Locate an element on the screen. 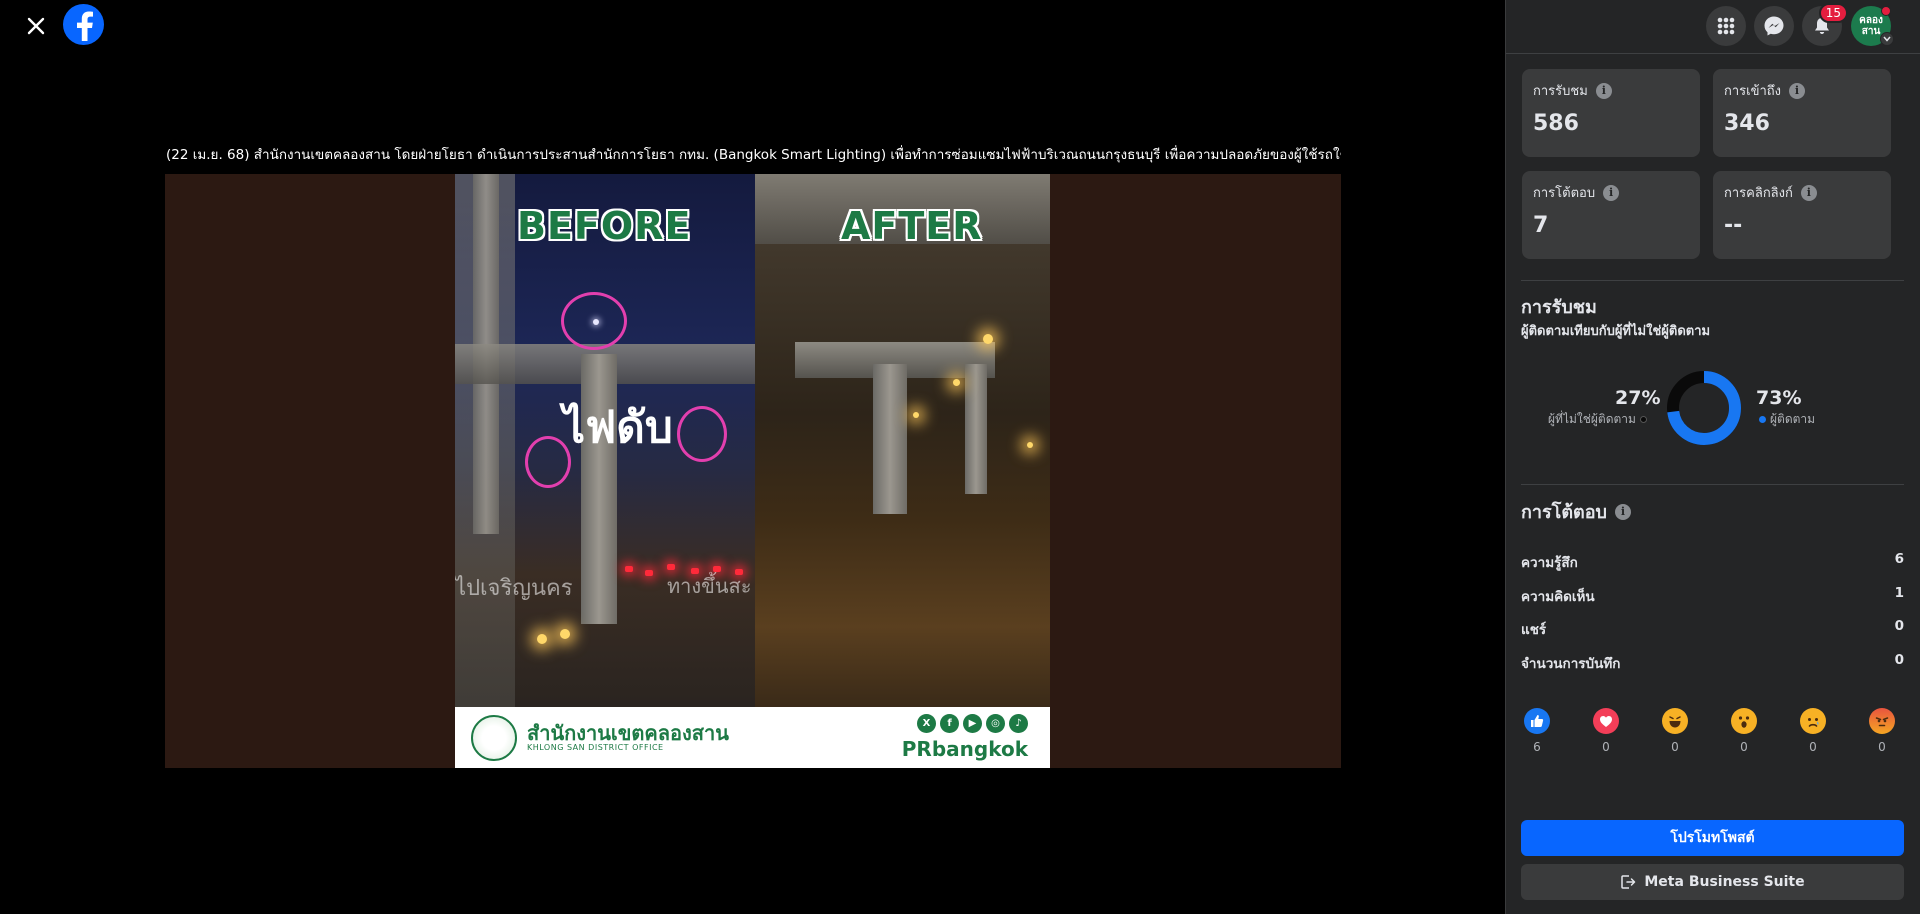 The image size is (1920, 914). metric-value: 1 is located at coordinates (1899, 593).